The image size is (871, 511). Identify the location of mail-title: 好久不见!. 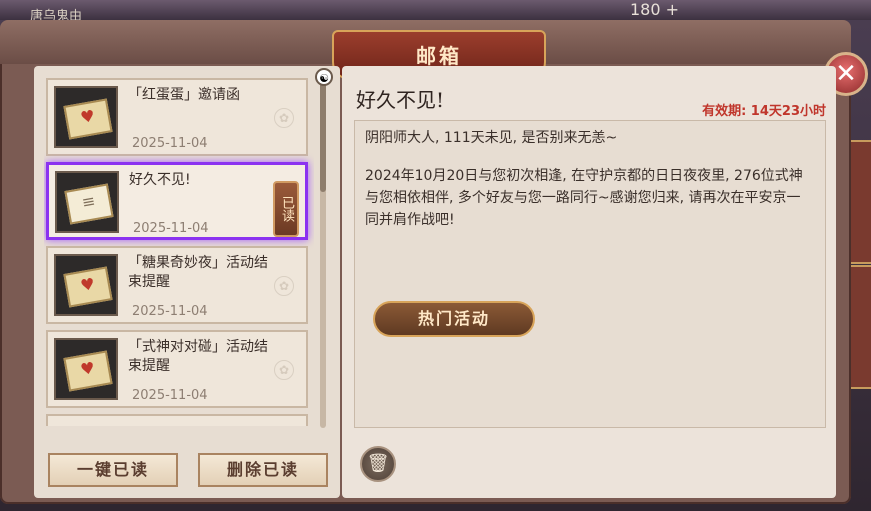
(160, 180).